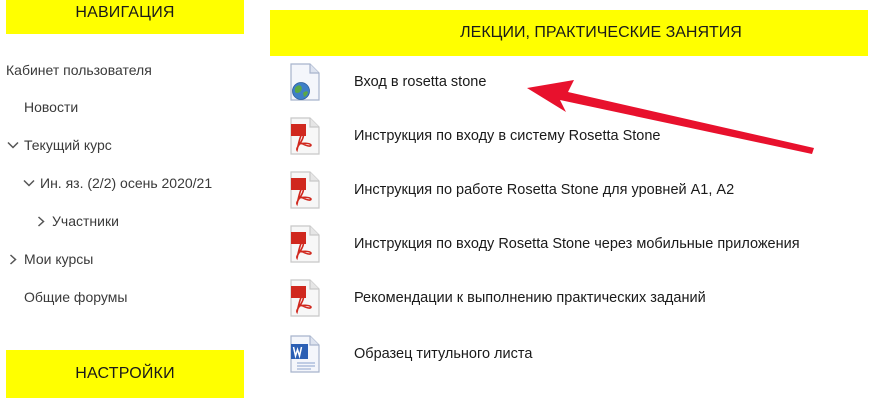  What do you see at coordinates (85, 221) in the screenshot?
I see `sidebar-item-label: Участники` at bounding box center [85, 221].